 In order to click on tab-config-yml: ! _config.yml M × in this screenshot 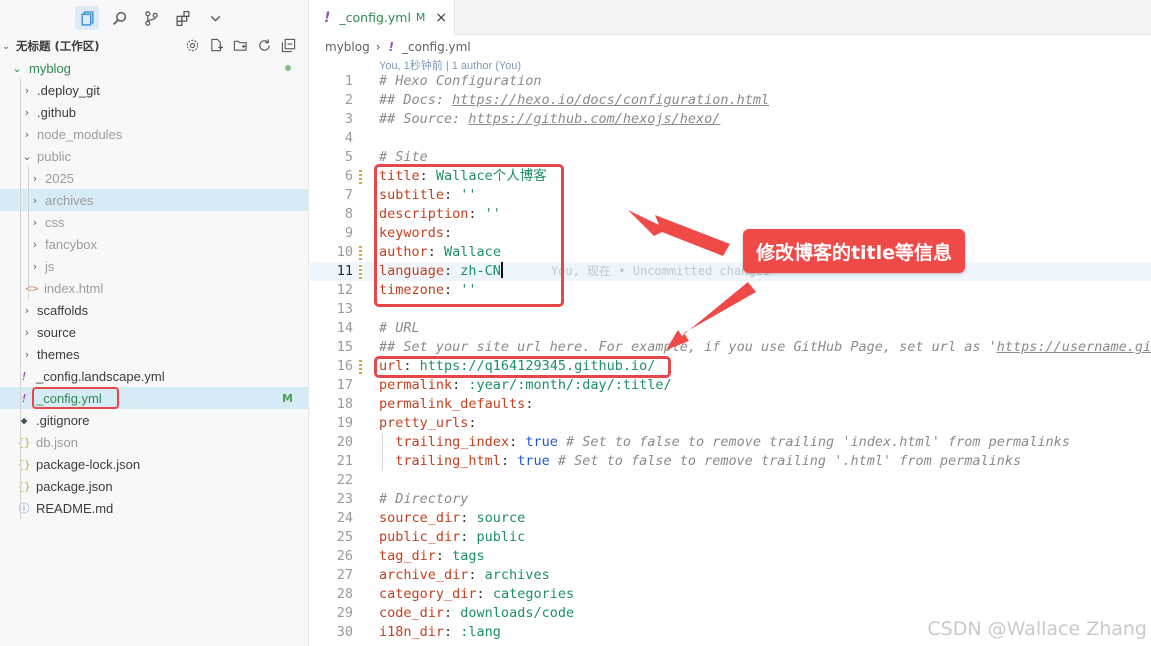, I will do `click(382, 17)`.